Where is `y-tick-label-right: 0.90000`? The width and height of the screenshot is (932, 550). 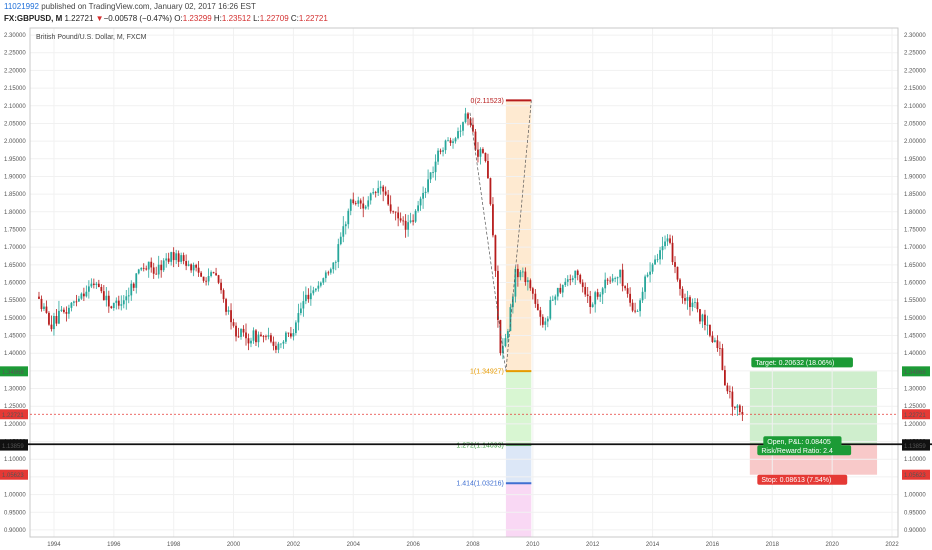
y-tick-label-right: 0.90000 is located at coordinates (915, 531).